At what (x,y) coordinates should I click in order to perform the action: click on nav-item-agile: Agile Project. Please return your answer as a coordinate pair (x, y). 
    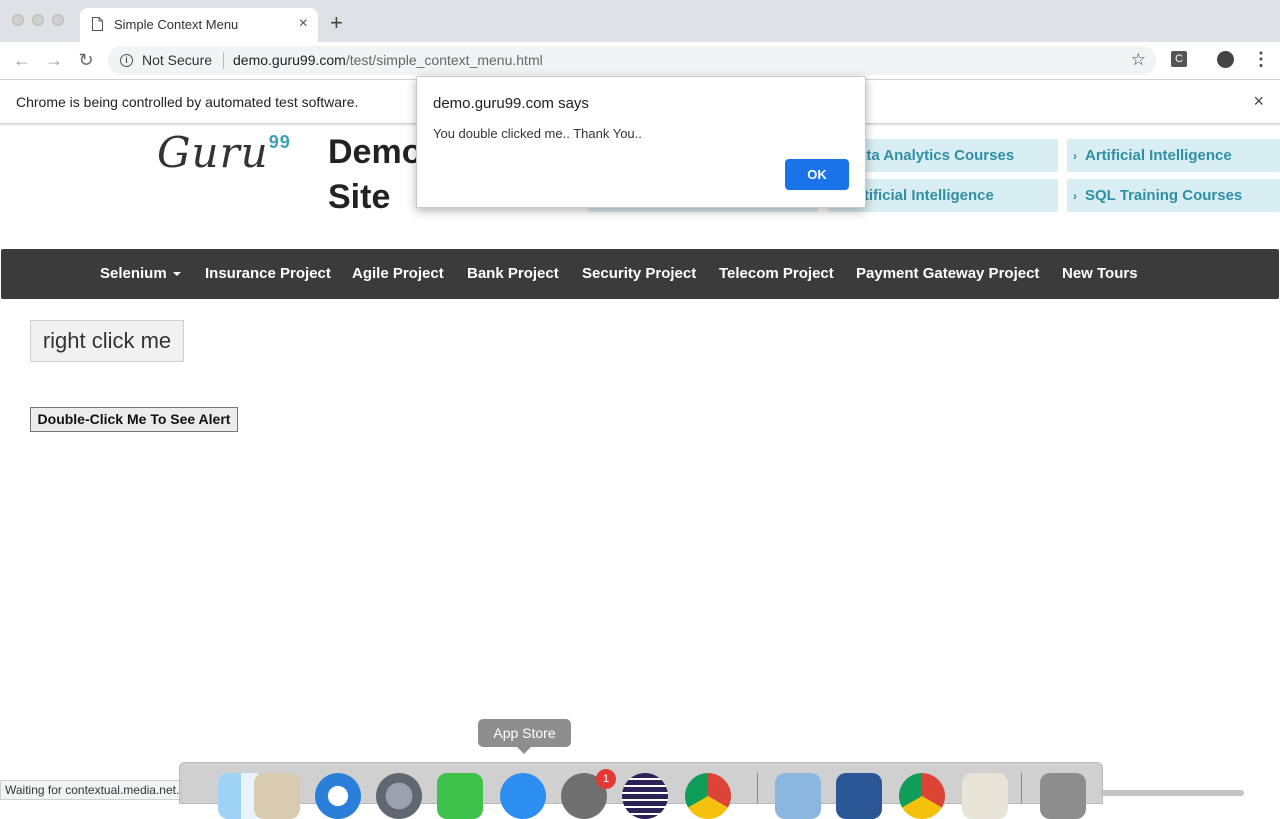
    Looking at the image, I should click on (398, 273).